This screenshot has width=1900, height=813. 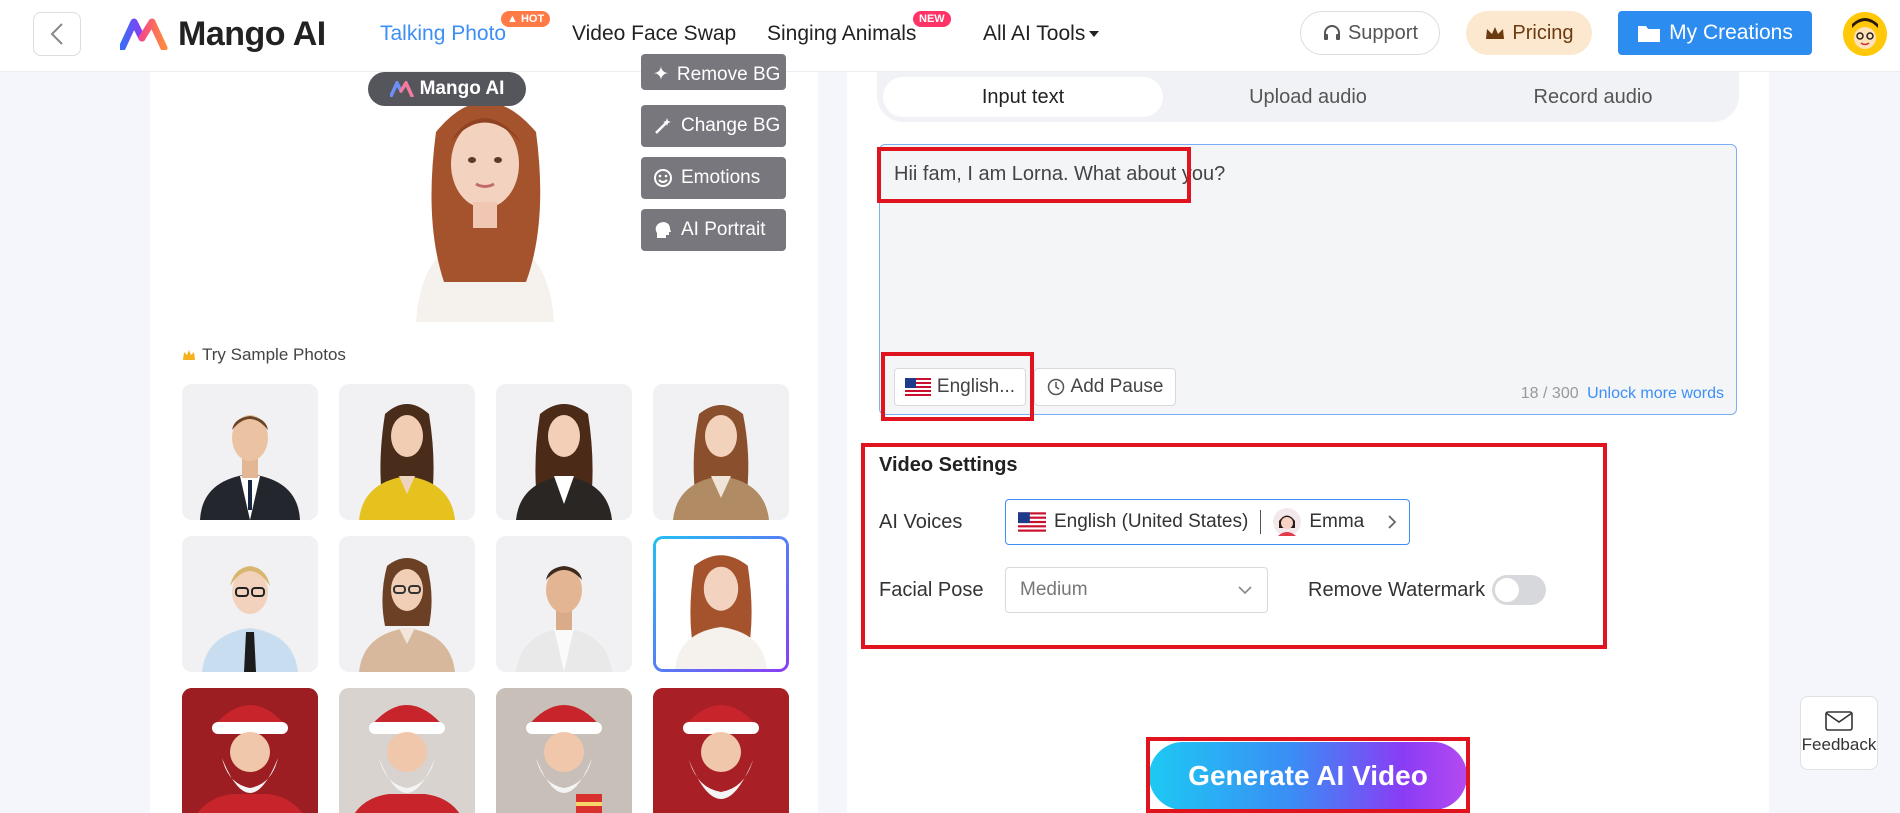 What do you see at coordinates (957, 386) in the screenshot?
I see `highlight-language` at bounding box center [957, 386].